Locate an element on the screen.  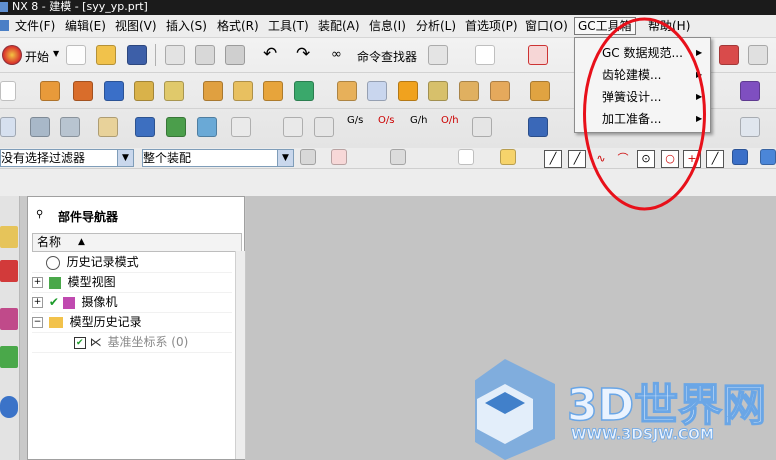
filter-settings-icon is located at coordinates (308, 157).